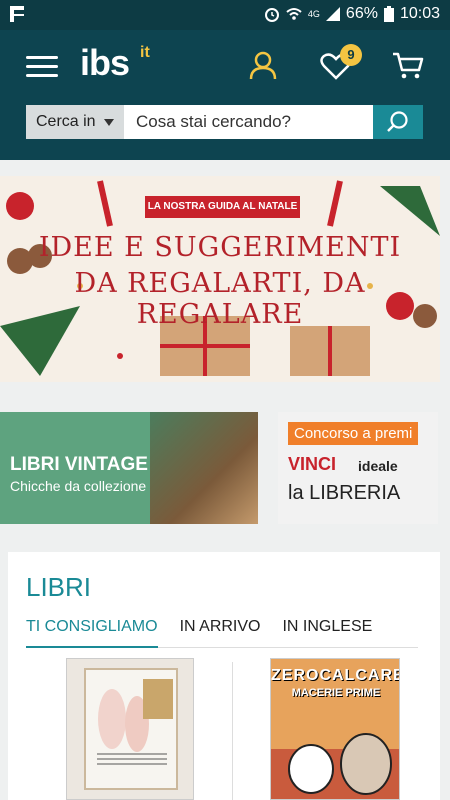  I want to click on vintage-books-banner: LIBRI VINTAGE Chicche da collezione, so click(129, 468).